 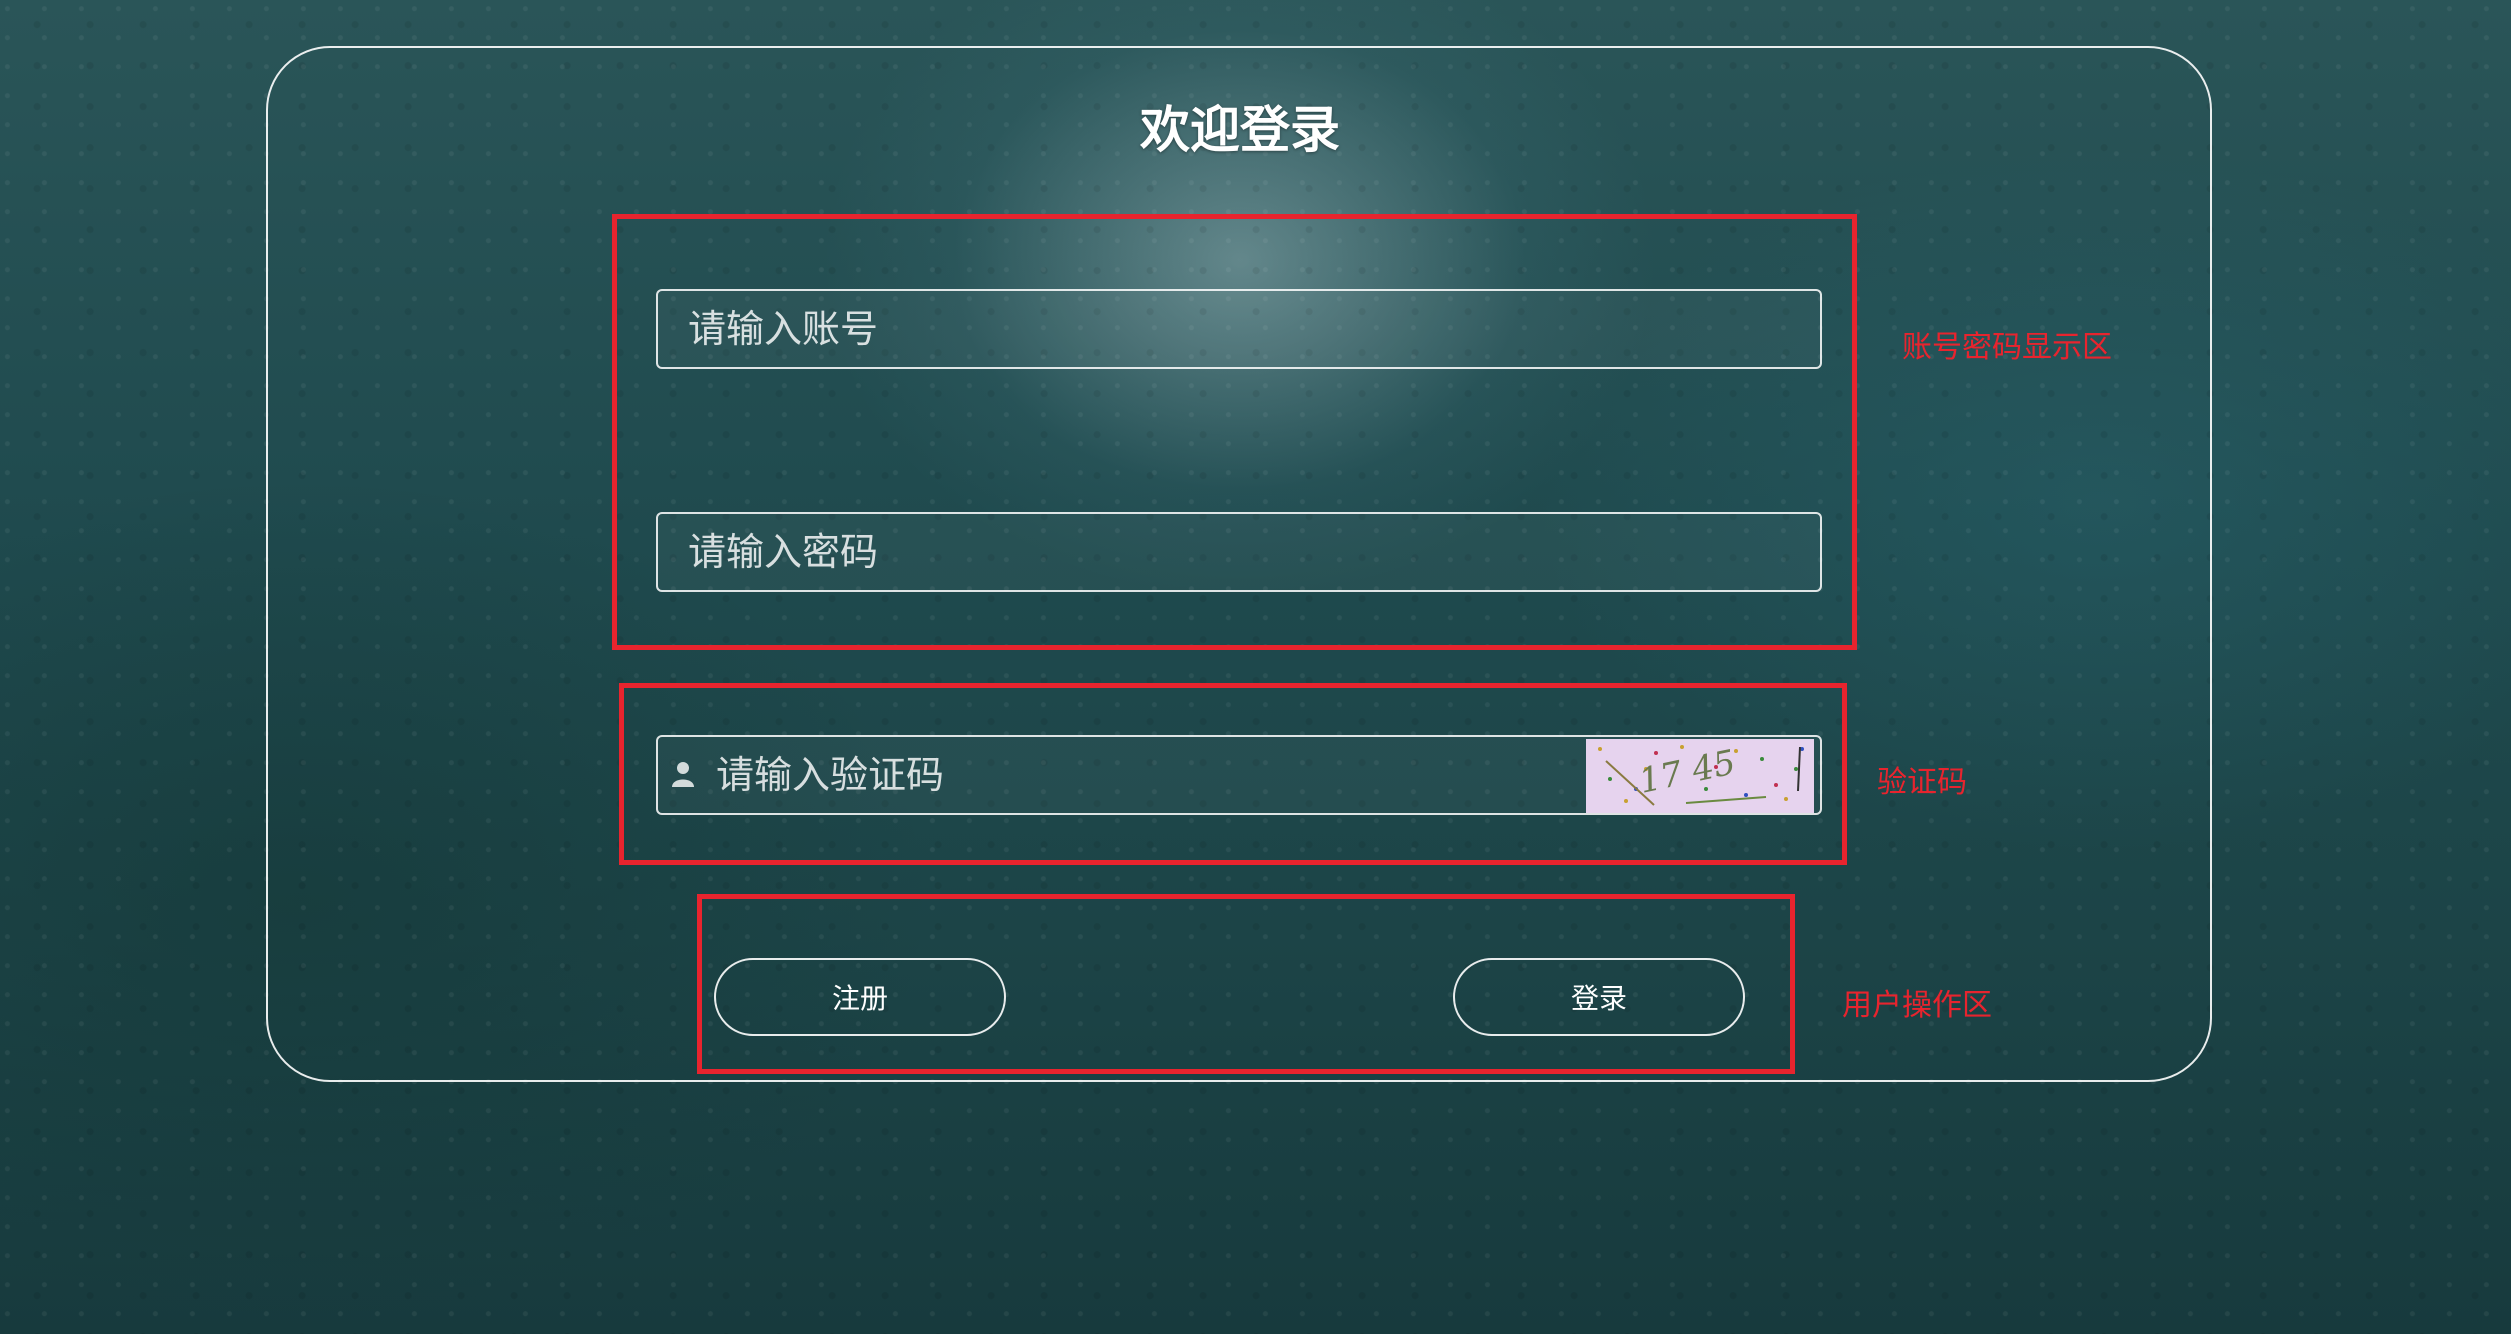 I want to click on captcha-image: 17 45, so click(x=1700, y=776).